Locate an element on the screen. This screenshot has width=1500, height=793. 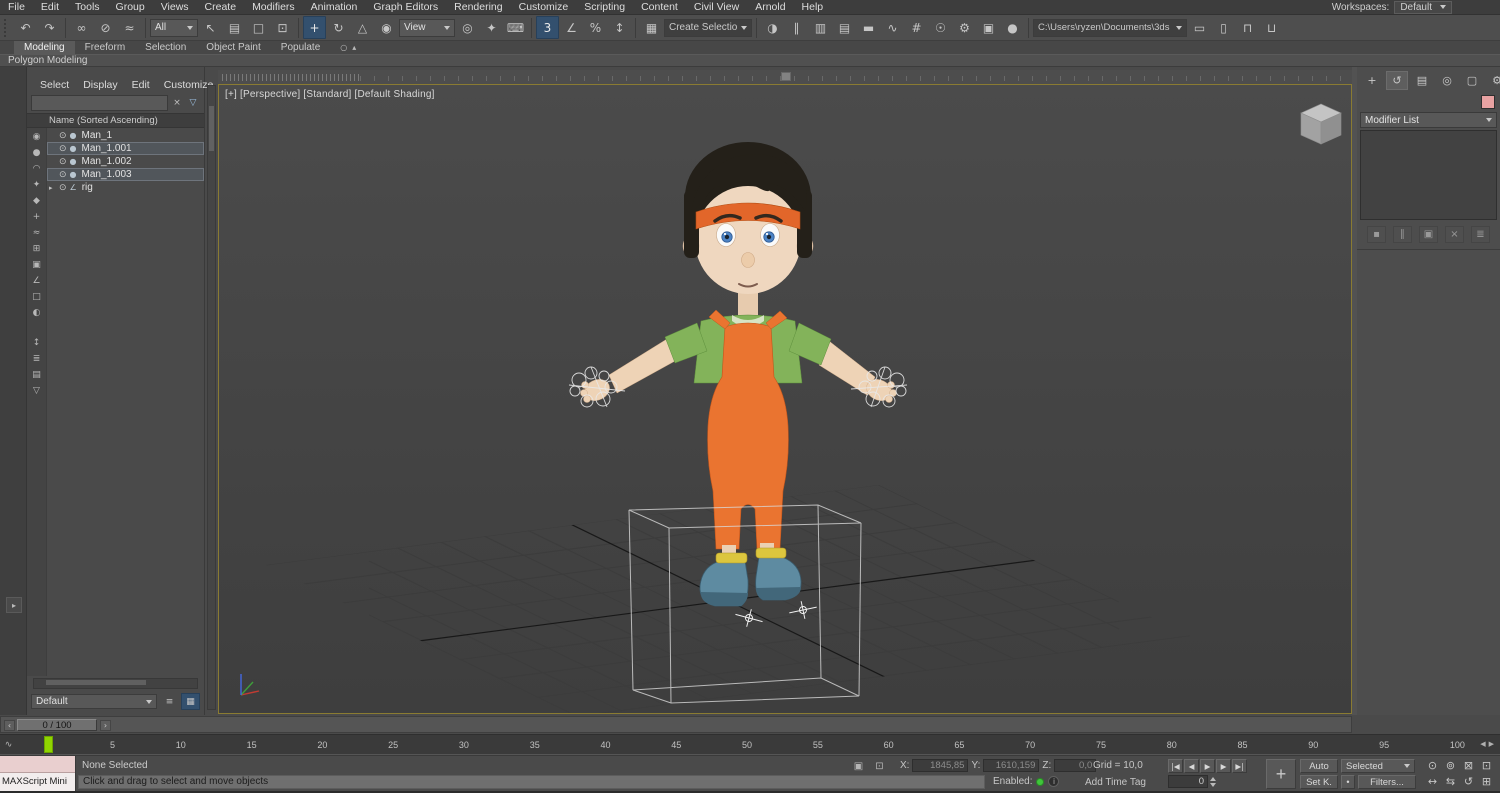
menu-item: Tools is located at coordinates (87, 7).